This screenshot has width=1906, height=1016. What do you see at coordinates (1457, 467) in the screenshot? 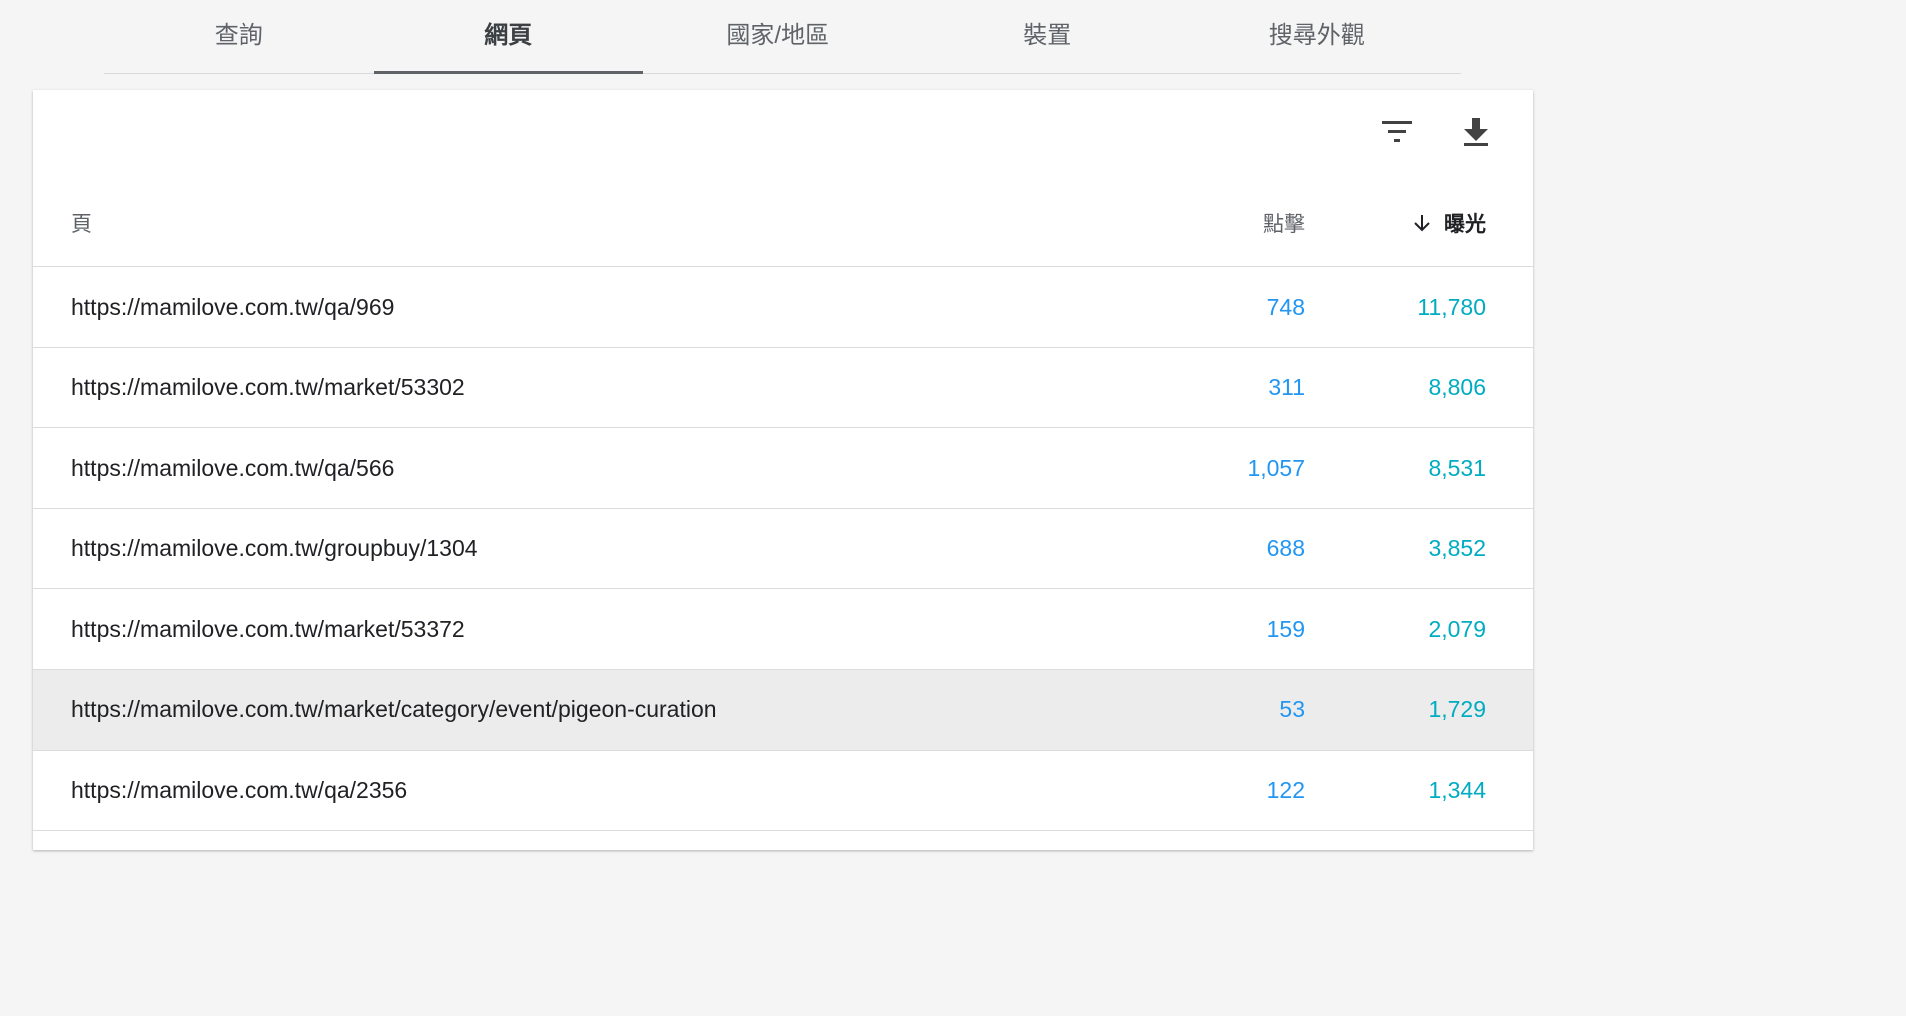
I see `impressions-value: 8,531` at bounding box center [1457, 467].